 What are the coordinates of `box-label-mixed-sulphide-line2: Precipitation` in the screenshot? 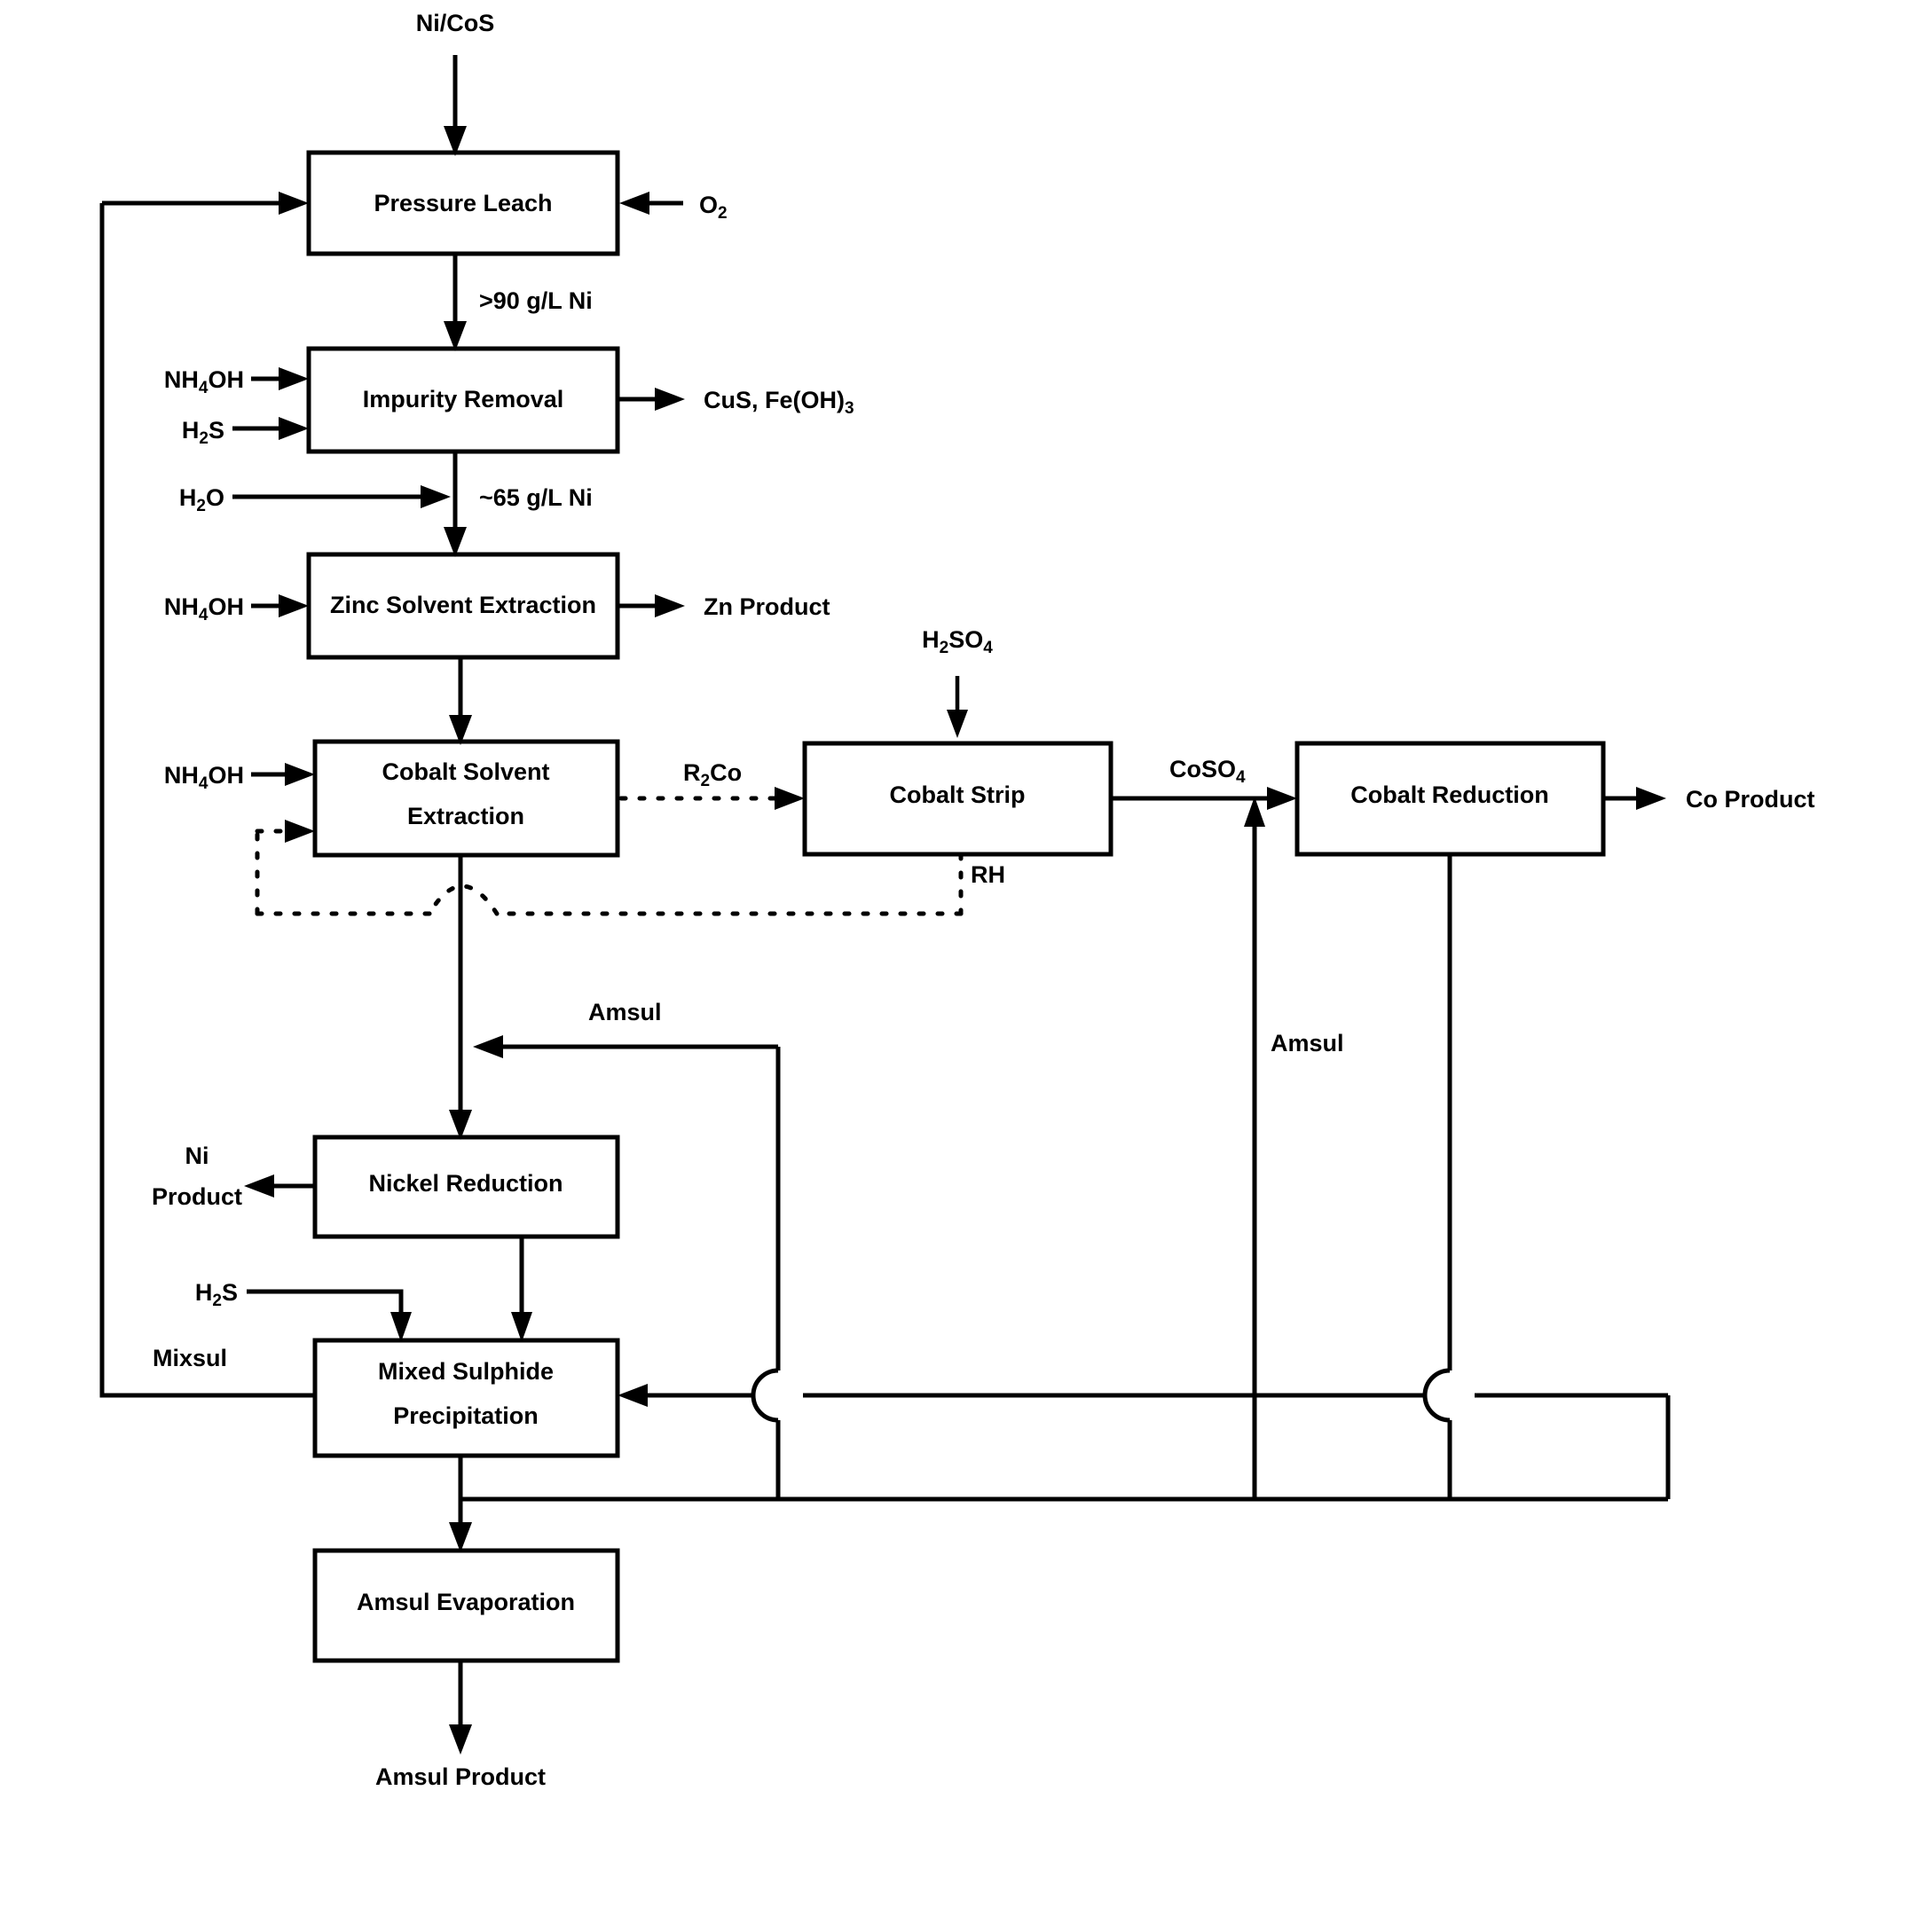 It's located at (466, 1415).